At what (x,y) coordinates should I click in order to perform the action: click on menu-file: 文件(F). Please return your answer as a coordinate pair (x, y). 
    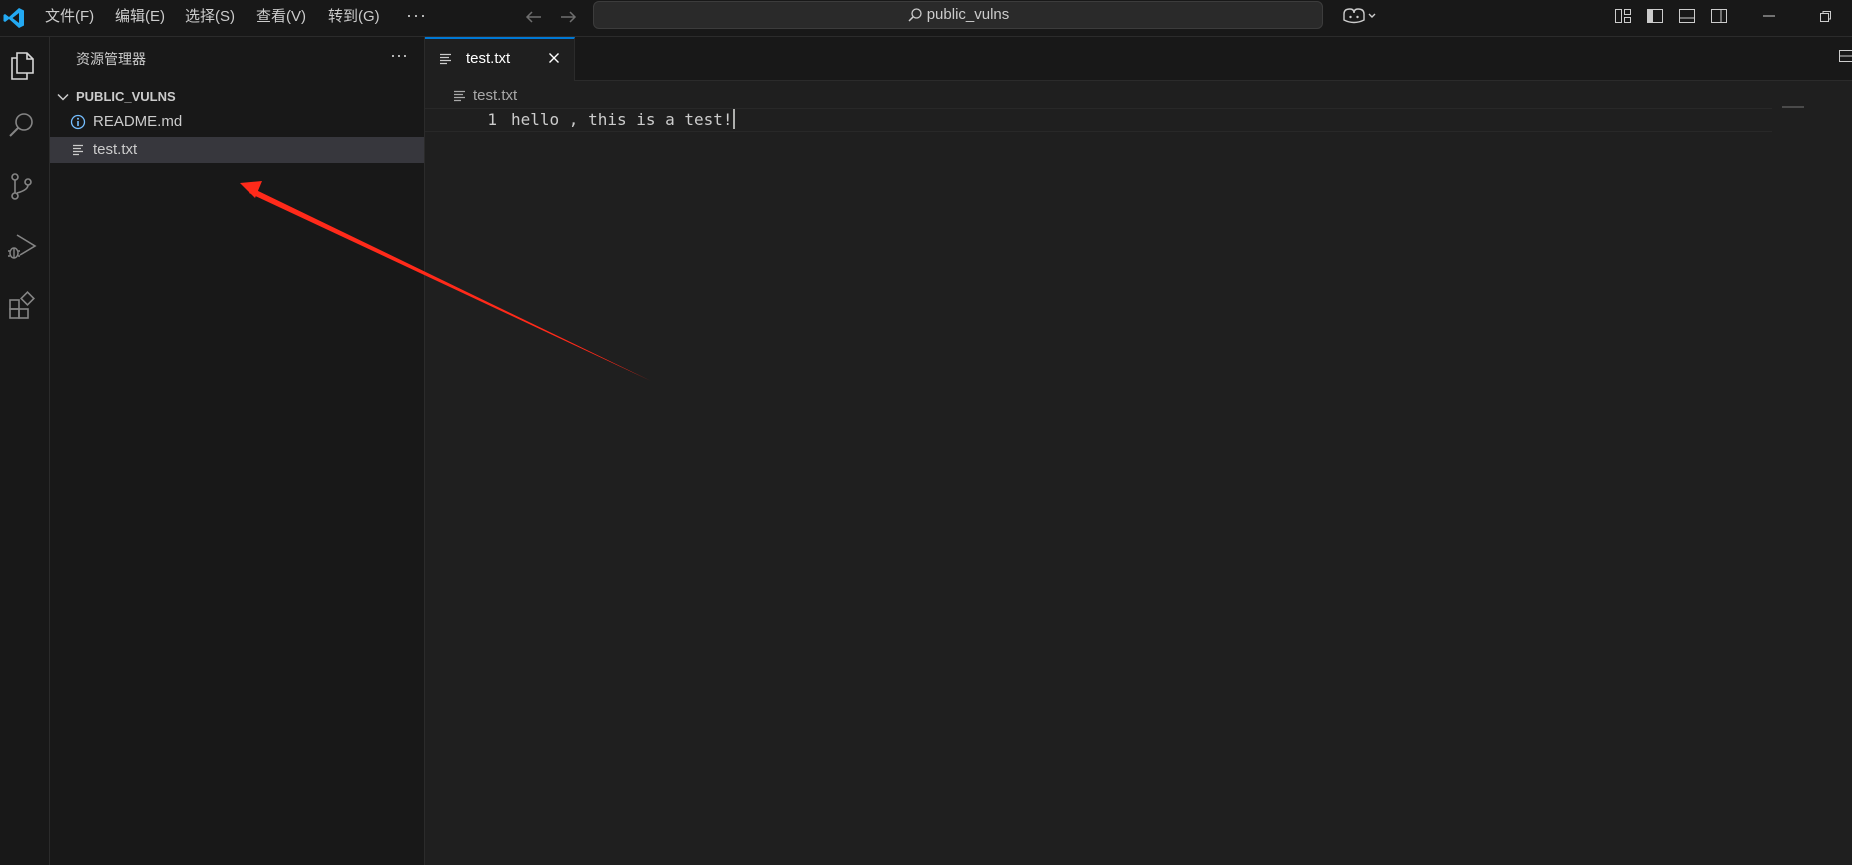
    Looking at the image, I should click on (69, 17).